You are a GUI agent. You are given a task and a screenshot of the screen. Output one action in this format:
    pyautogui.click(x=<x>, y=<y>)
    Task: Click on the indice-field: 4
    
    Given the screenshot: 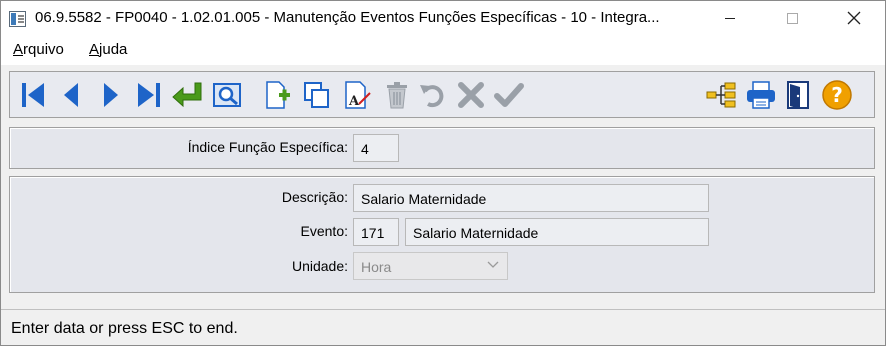 What is the action you would take?
    pyautogui.click(x=376, y=148)
    